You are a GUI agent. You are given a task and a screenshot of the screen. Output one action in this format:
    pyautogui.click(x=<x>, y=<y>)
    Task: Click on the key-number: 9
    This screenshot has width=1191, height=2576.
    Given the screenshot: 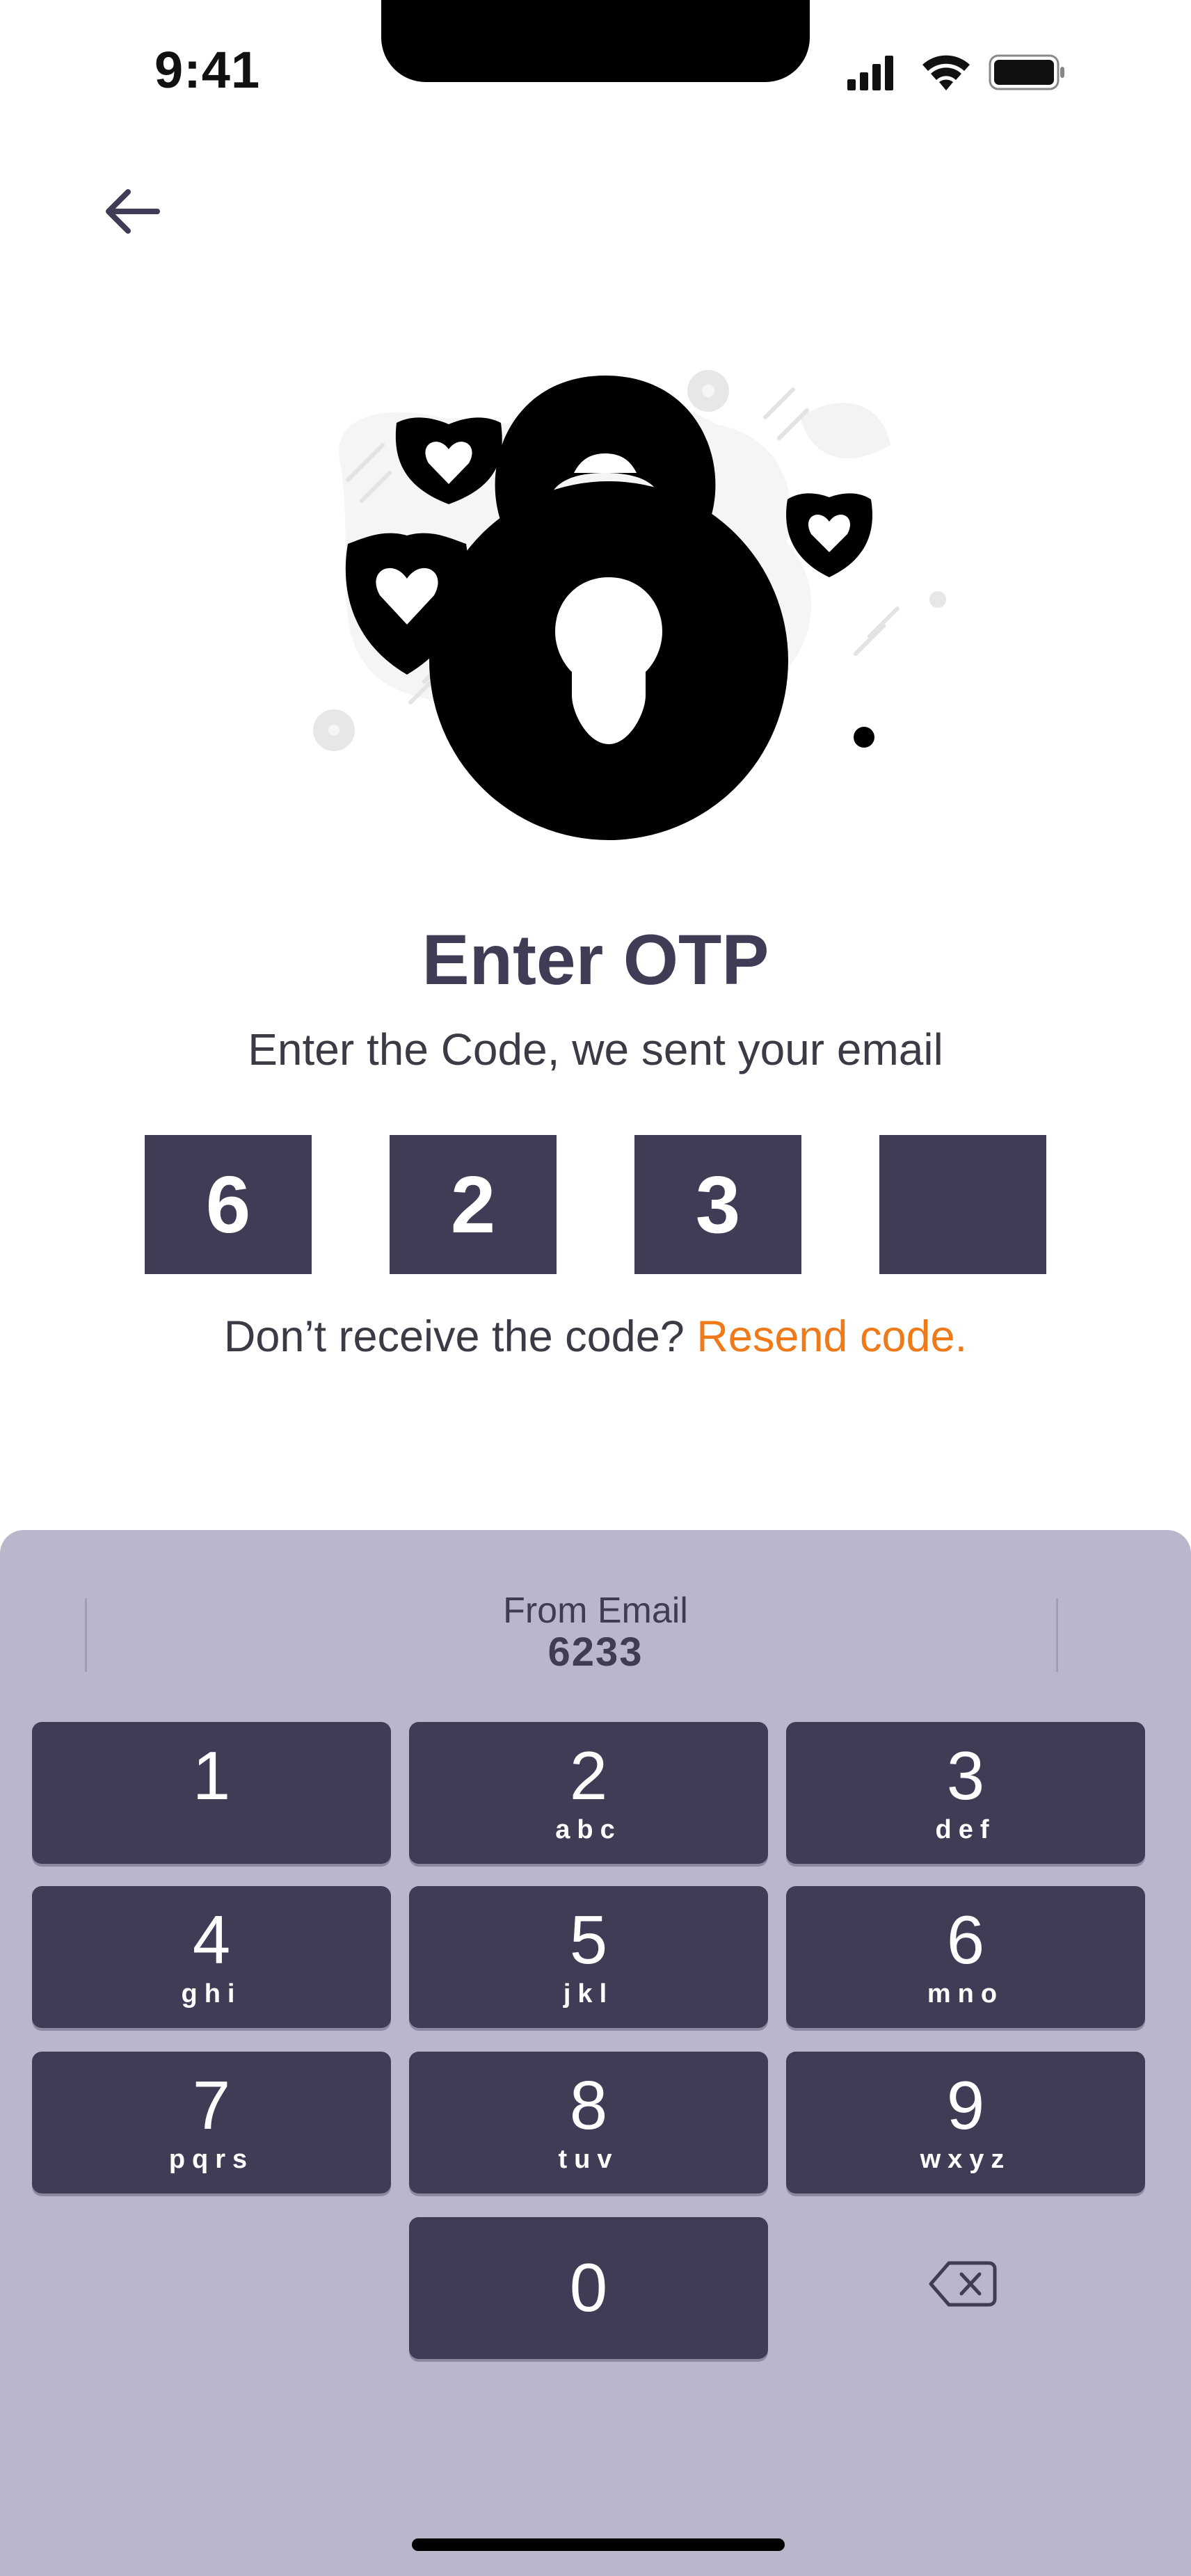 What is the action you would take?
    pyautogui.click(x=966, y=2105)
    